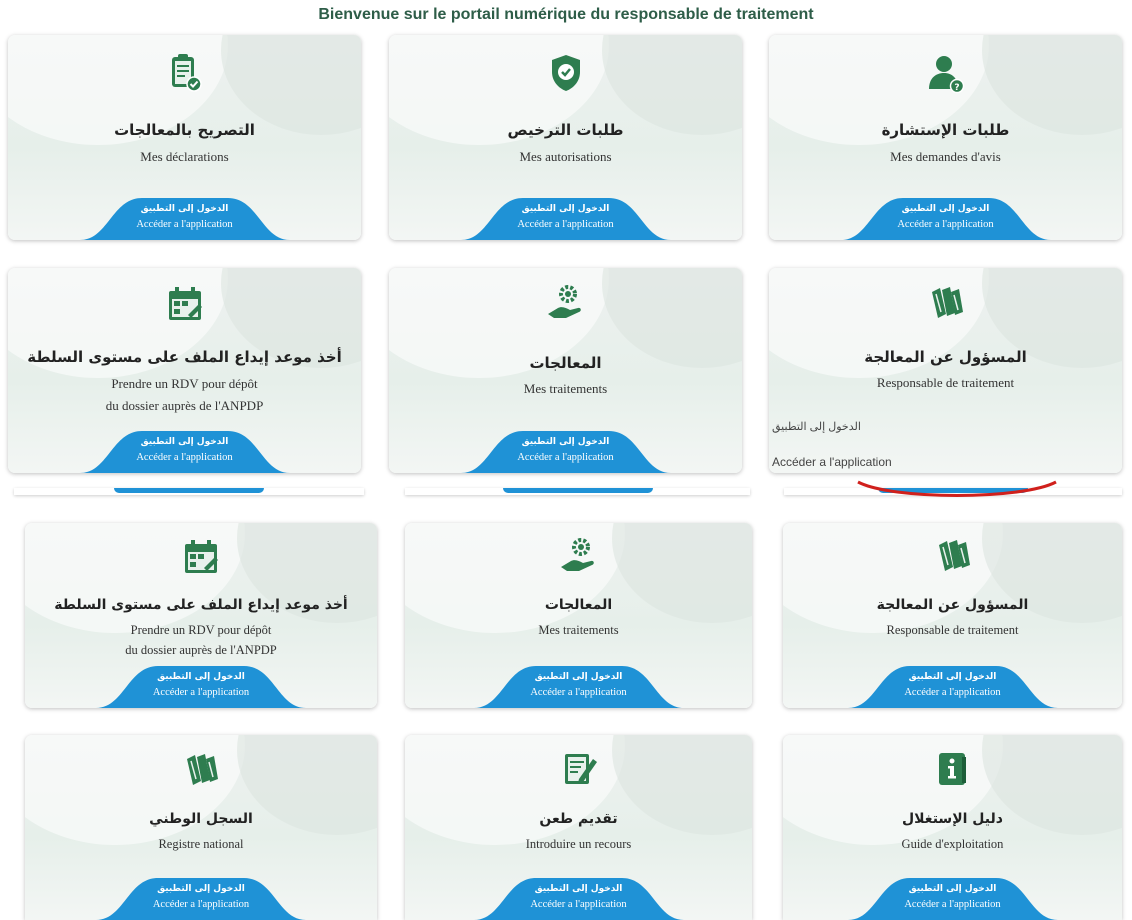 The width and height of the screenshot is (1132, 920). What do you see at coordinates (945, 156) in the screenshot?
I see `card-title-fr: Mes demandes d'avis` at bounding box center [945, 156].